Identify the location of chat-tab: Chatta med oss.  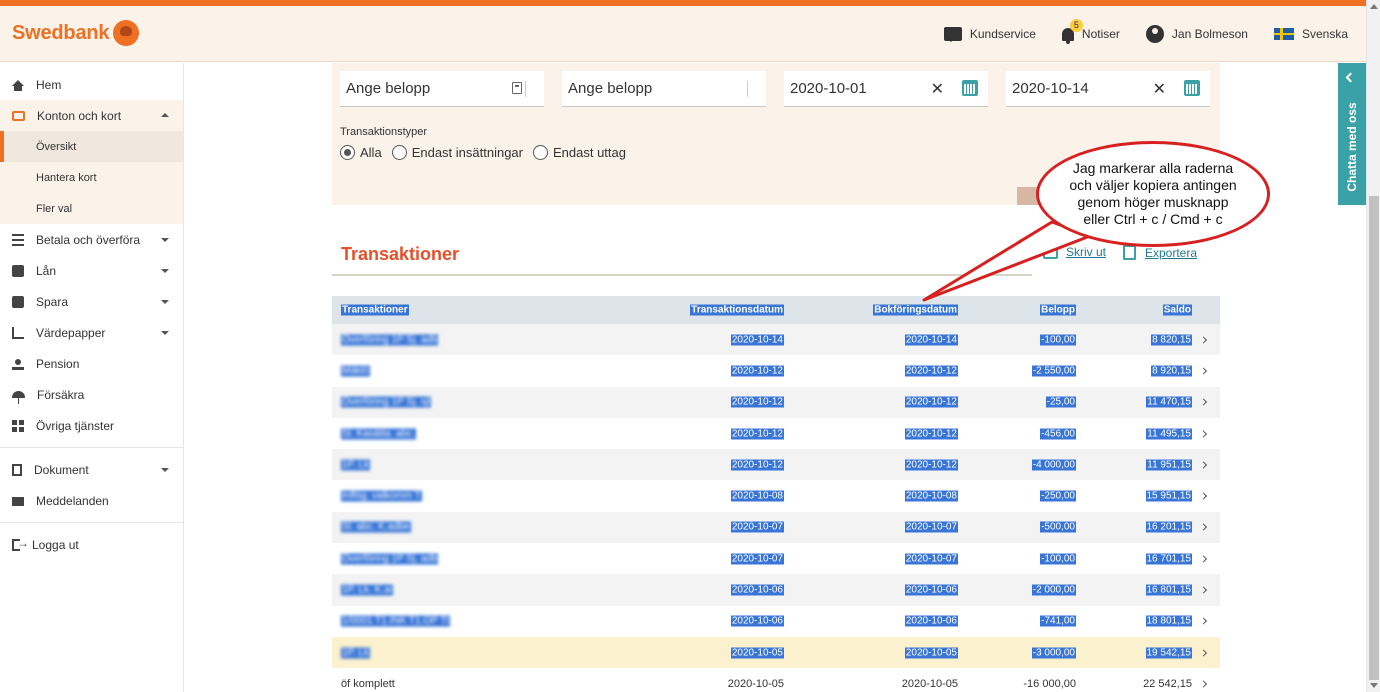
(1352, 134).